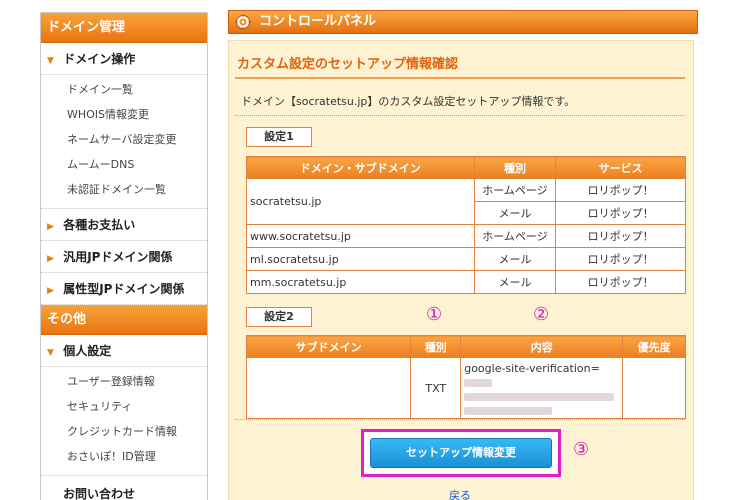 The height and width of the screenshot is (500, 740). I want to click on table-row: ml.socratetsu.jp メール ロリポップ！, so click(466, 259).